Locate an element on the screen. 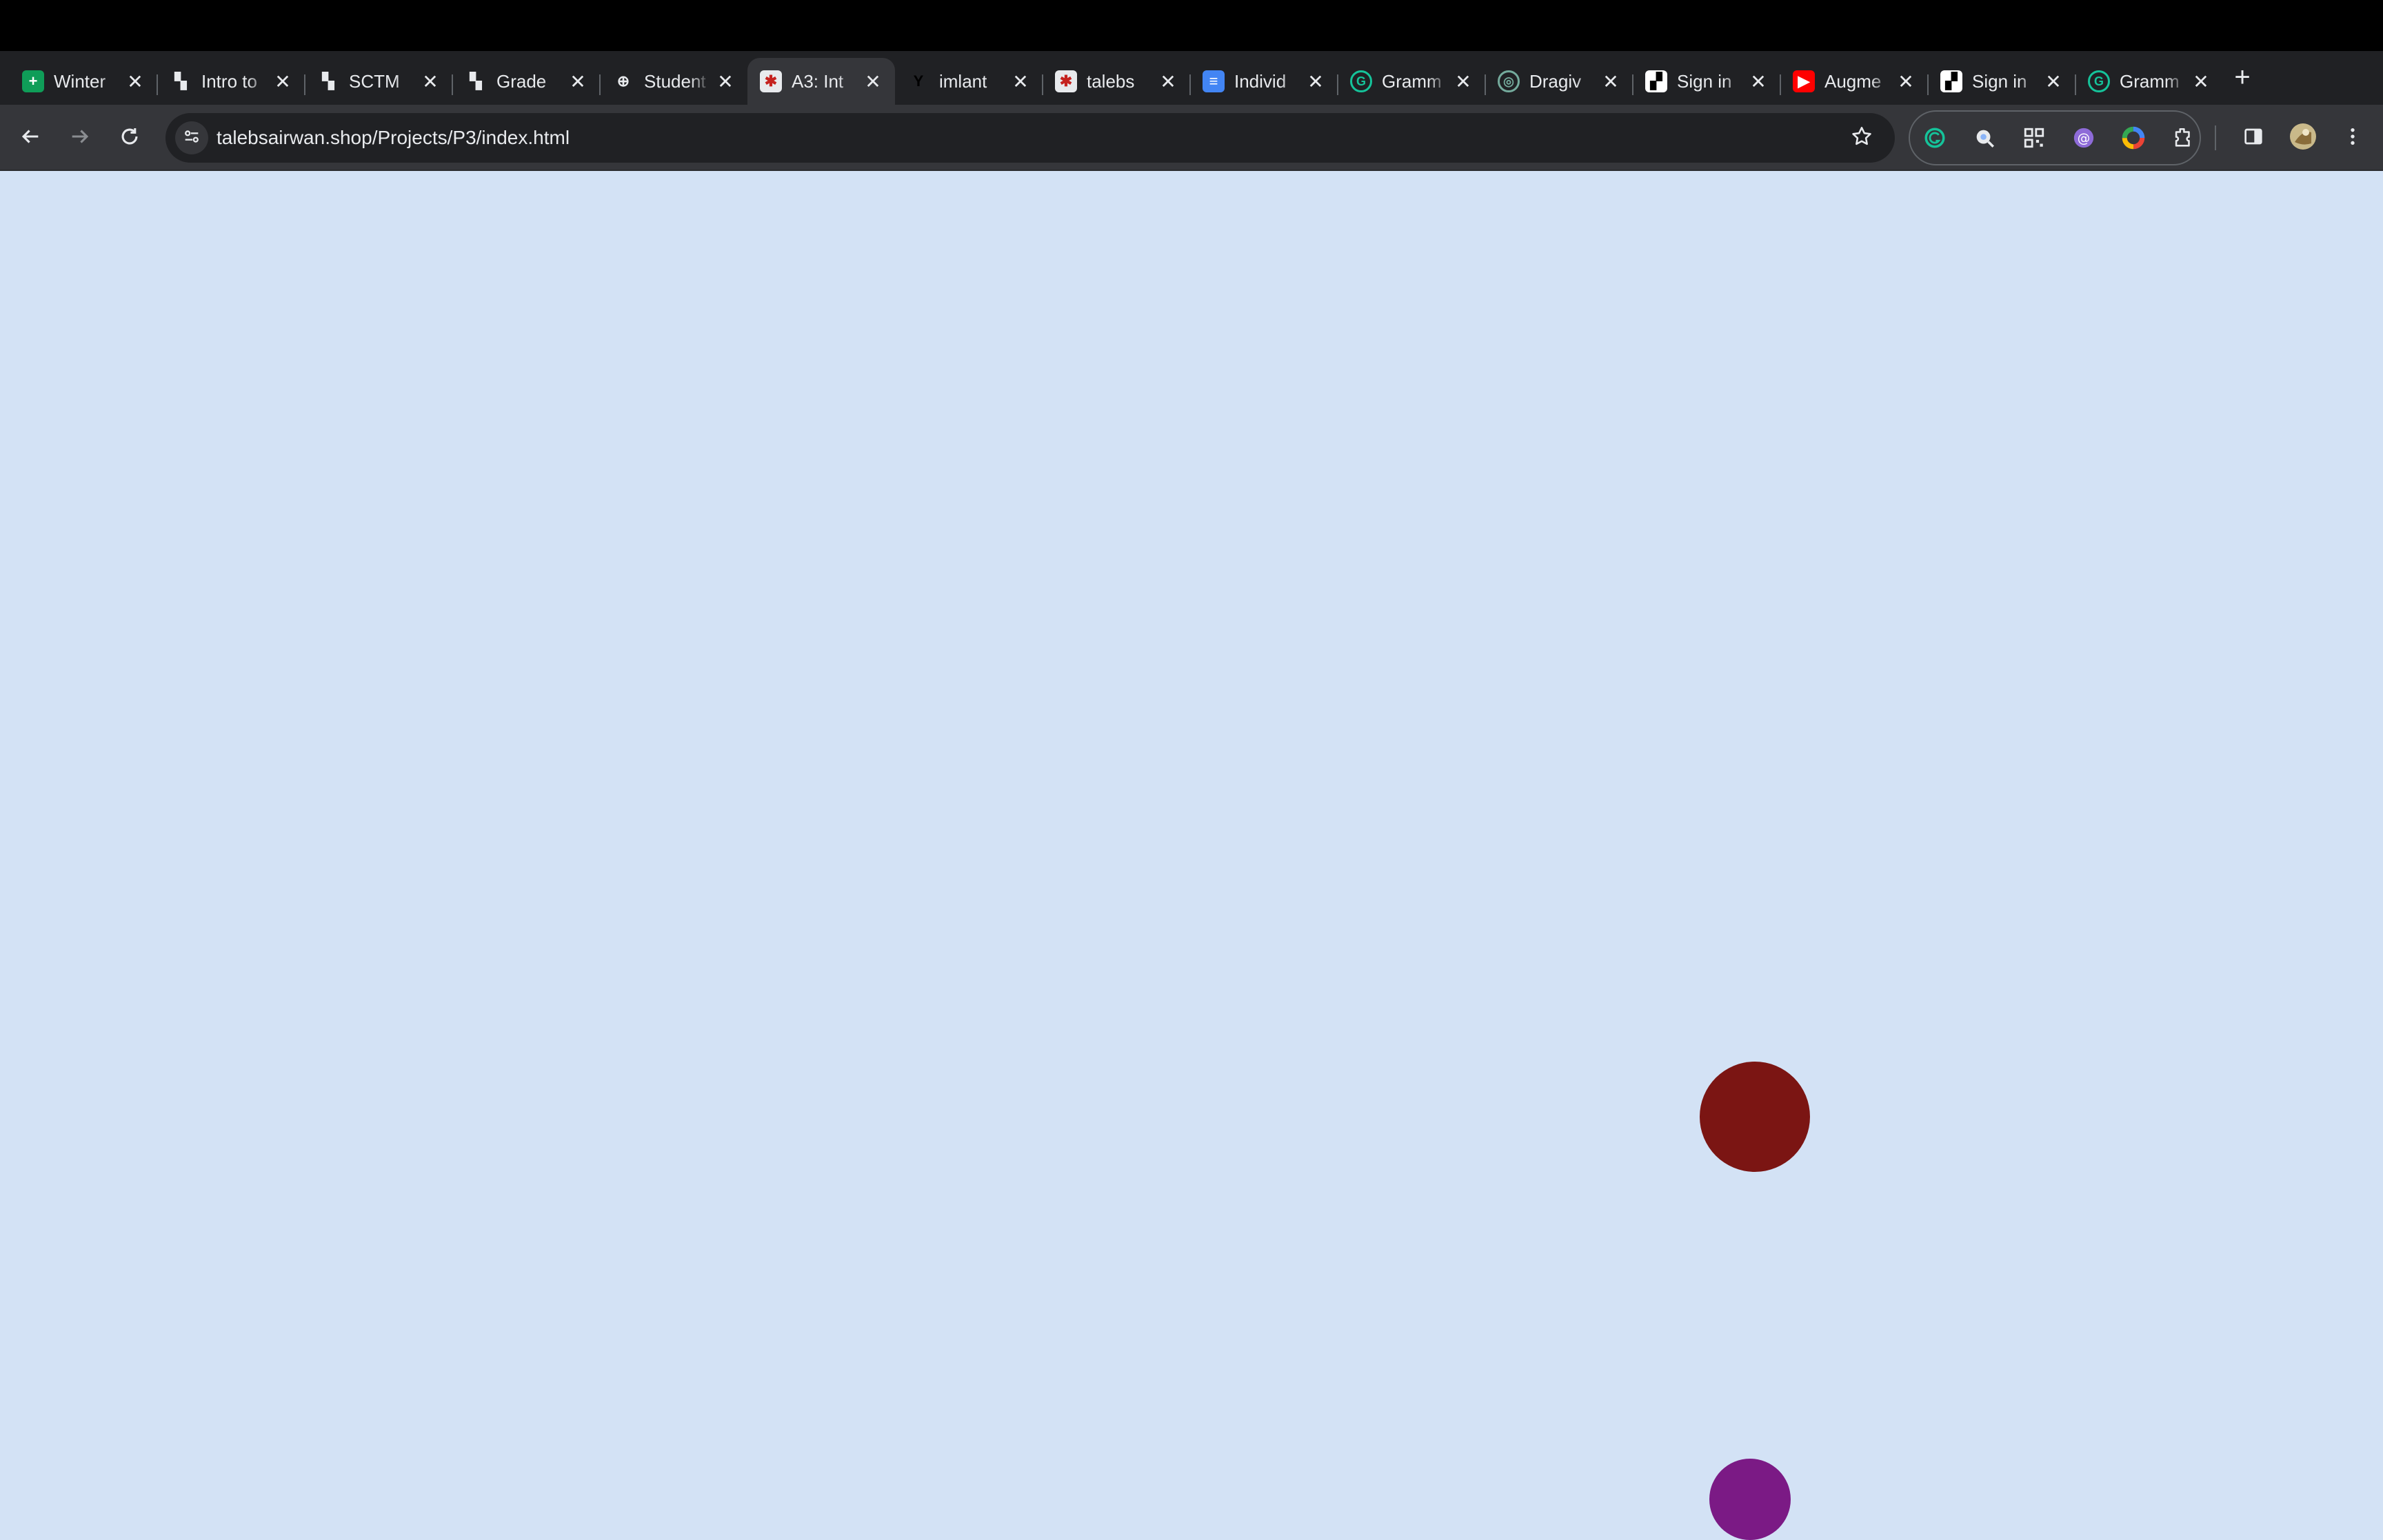  reload-button is located at coordinates (129, 138).